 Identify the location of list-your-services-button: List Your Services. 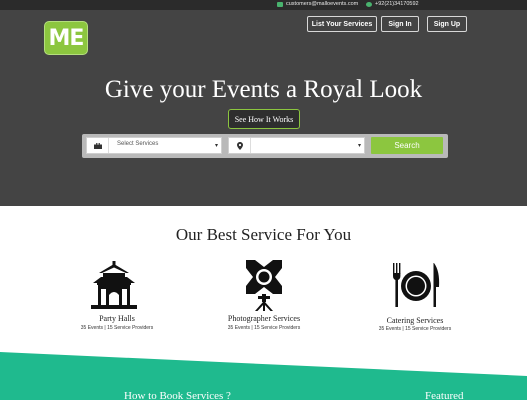
(342, 24).